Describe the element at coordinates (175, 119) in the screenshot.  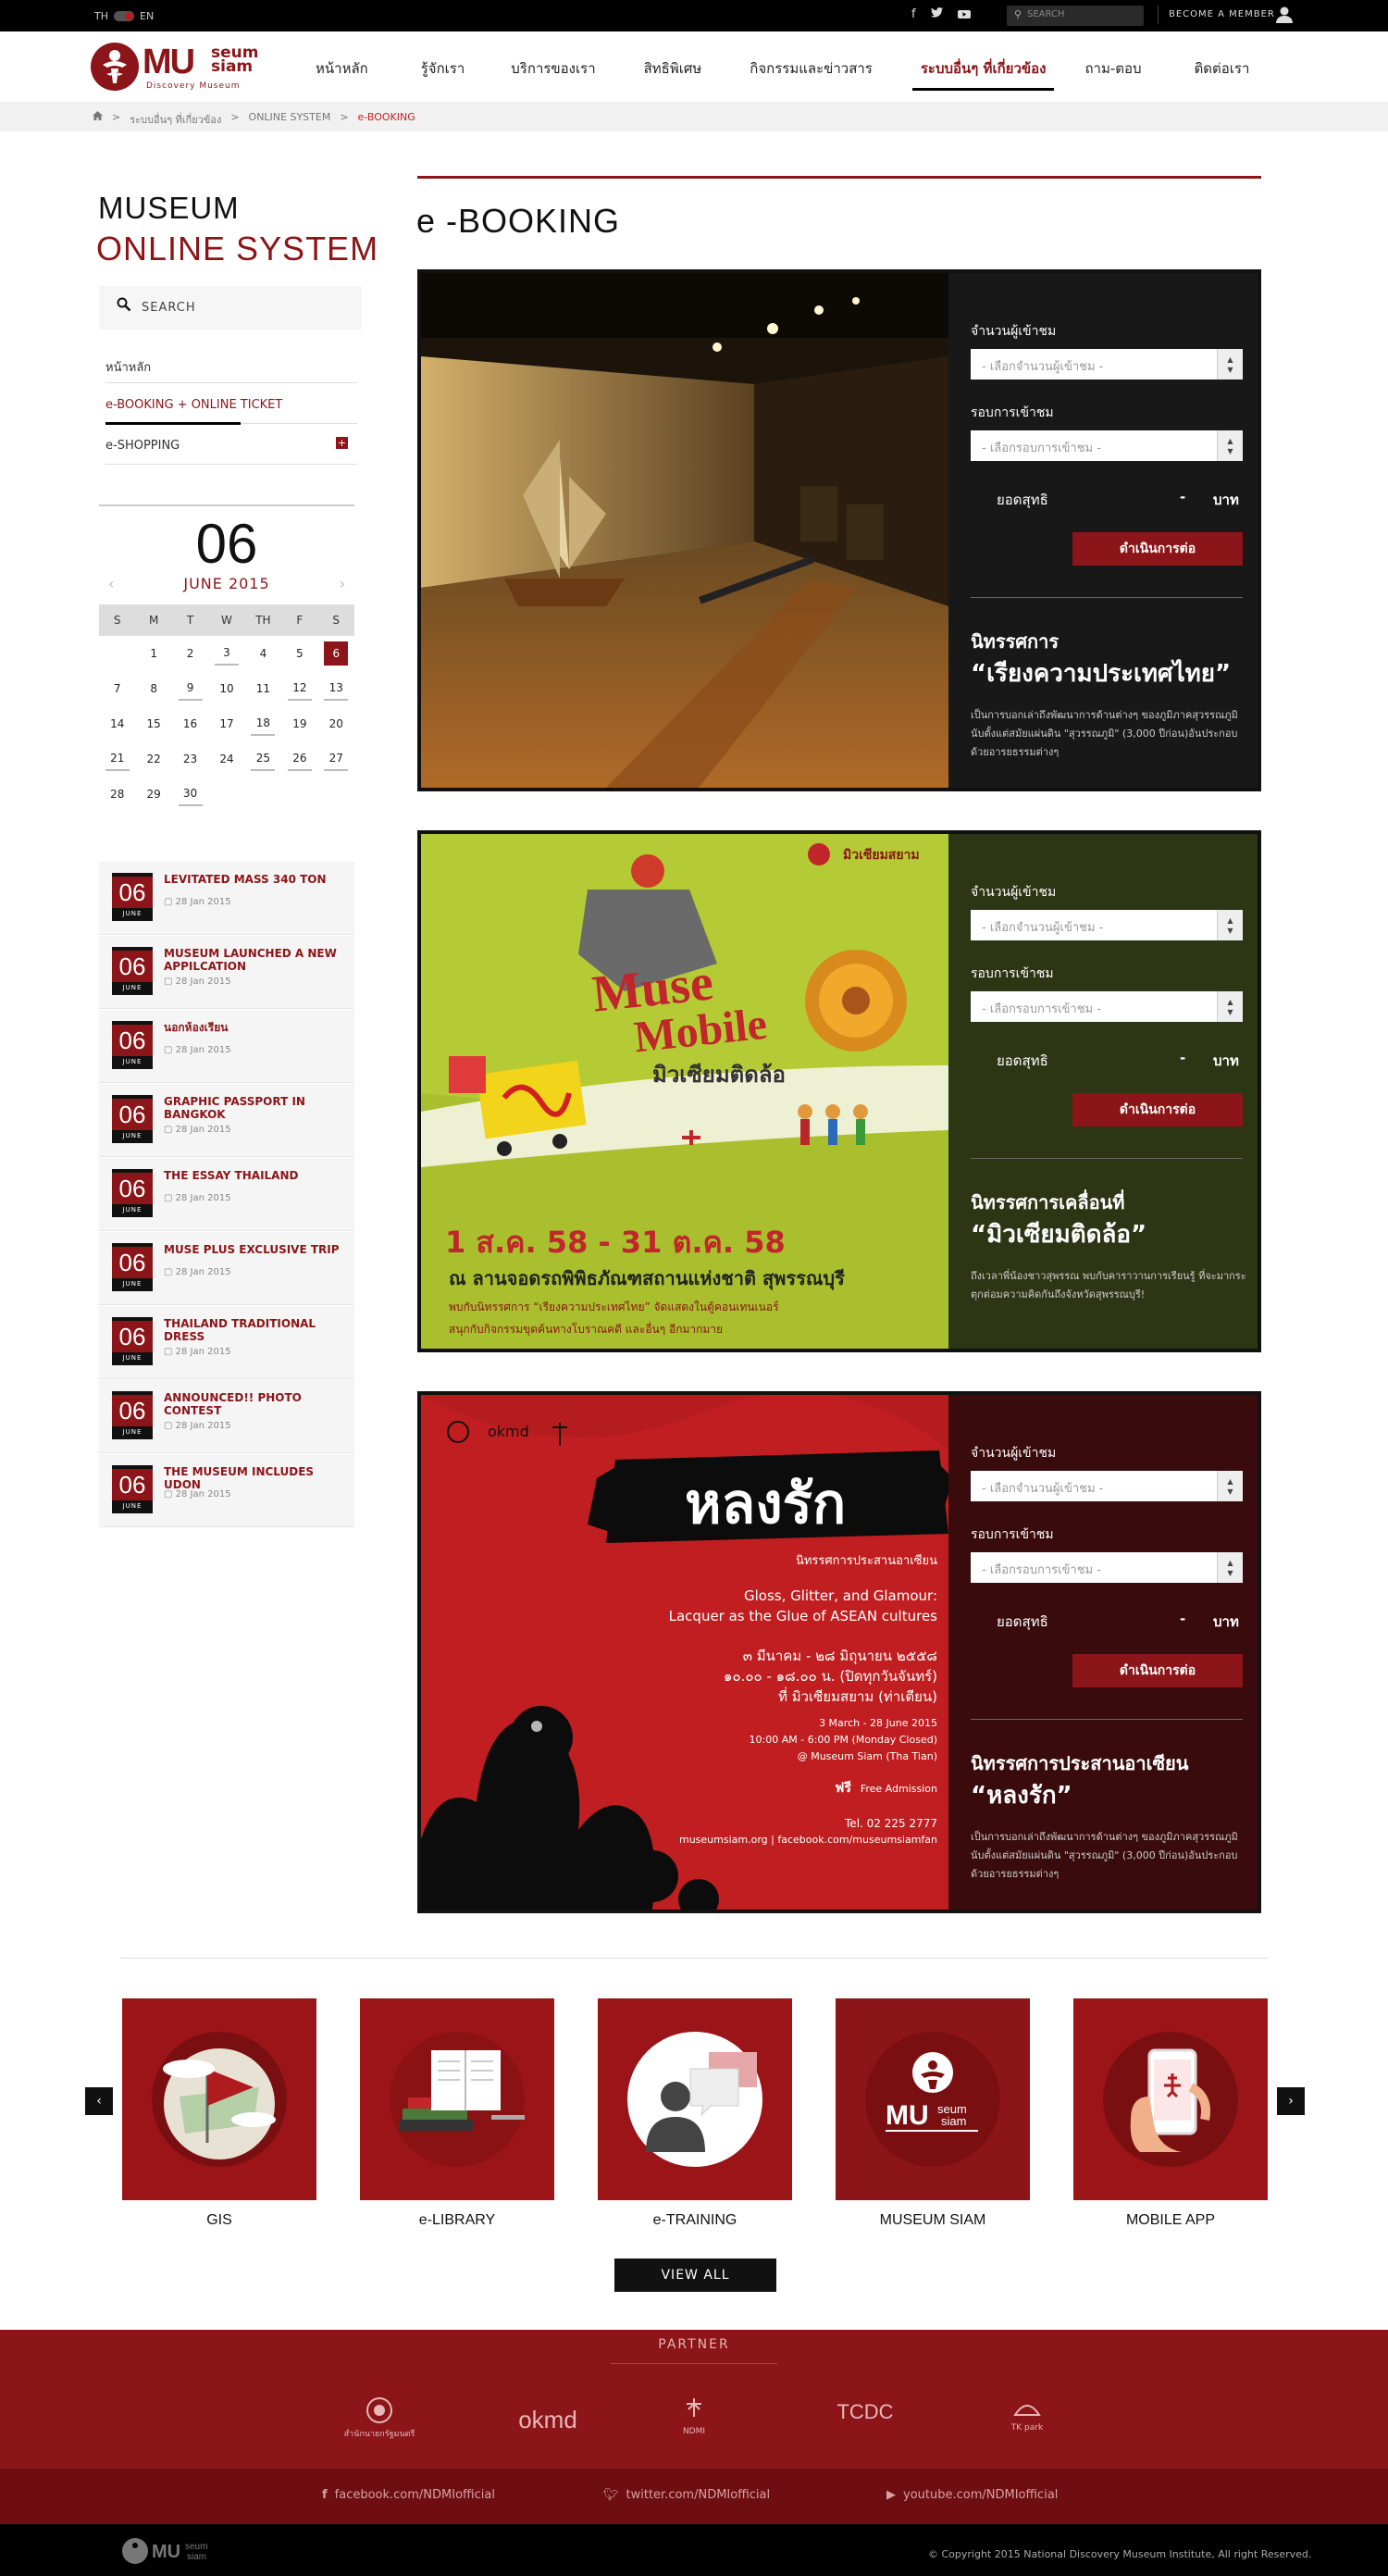
I see `breadcrumb-related-systems: ระบบอื่นๆ ที่เกี่ยวข้อง` at that location.